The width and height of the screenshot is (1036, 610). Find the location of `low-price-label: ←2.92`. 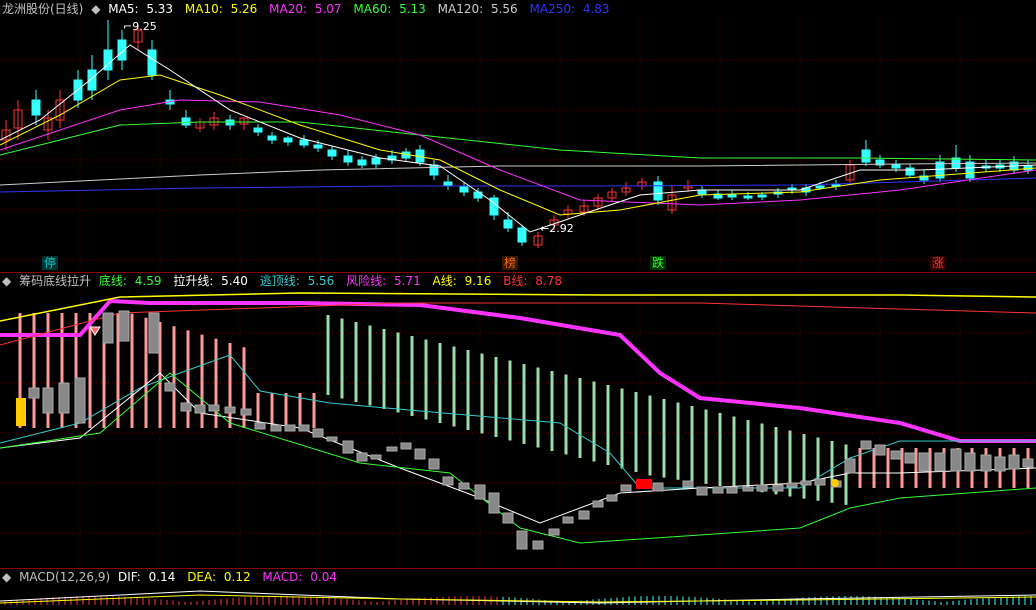

low-price-label: ←2.92 is located at coordinates (557, 228).